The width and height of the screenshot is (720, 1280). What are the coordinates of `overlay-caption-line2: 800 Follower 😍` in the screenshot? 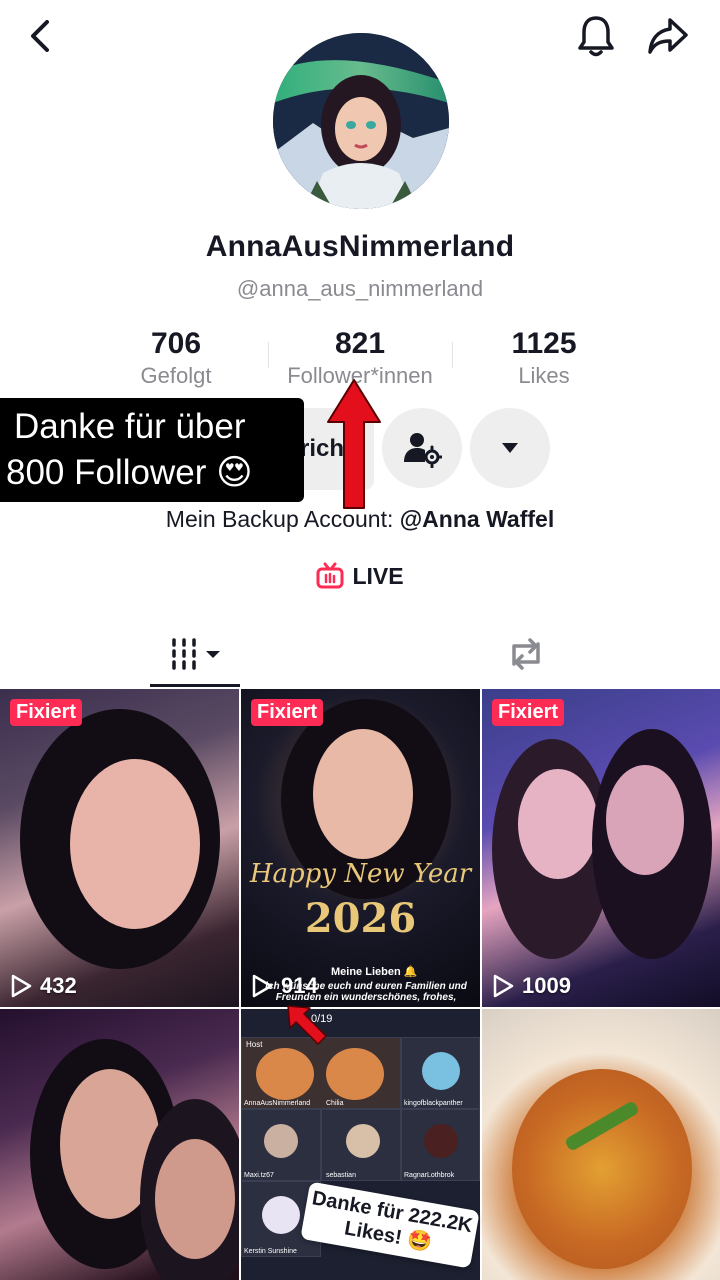 It's located at (129, 472).